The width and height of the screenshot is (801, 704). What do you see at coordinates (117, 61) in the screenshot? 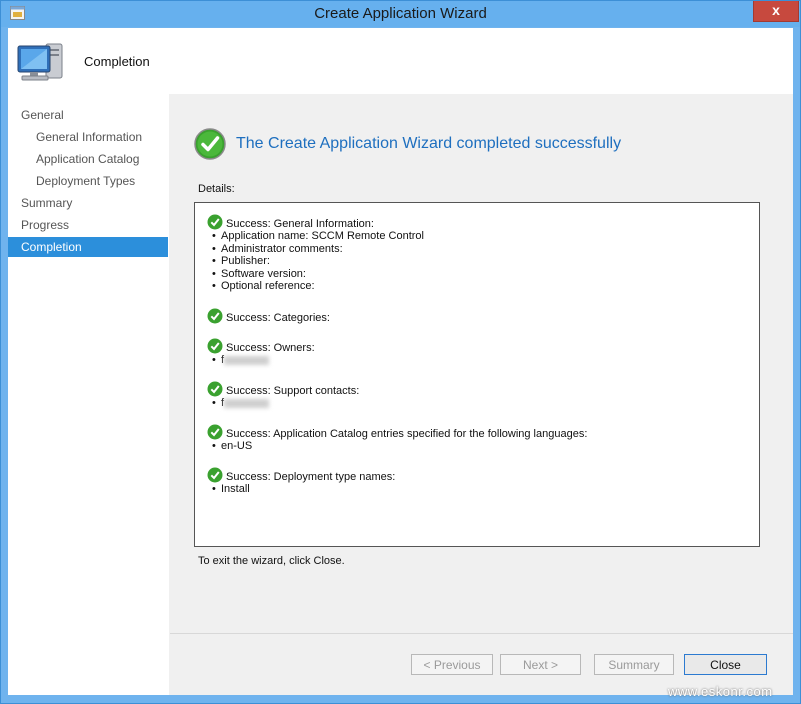
I see `page-title: Completion` at bounding box center [117, 61].